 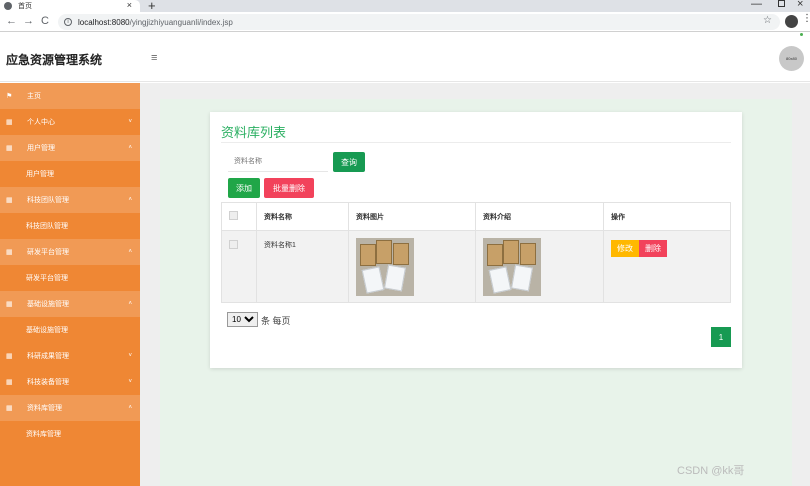 I want to click on sidebar-item-library: ▦ 资料库管理 ˄, so click(x=70, y=408).